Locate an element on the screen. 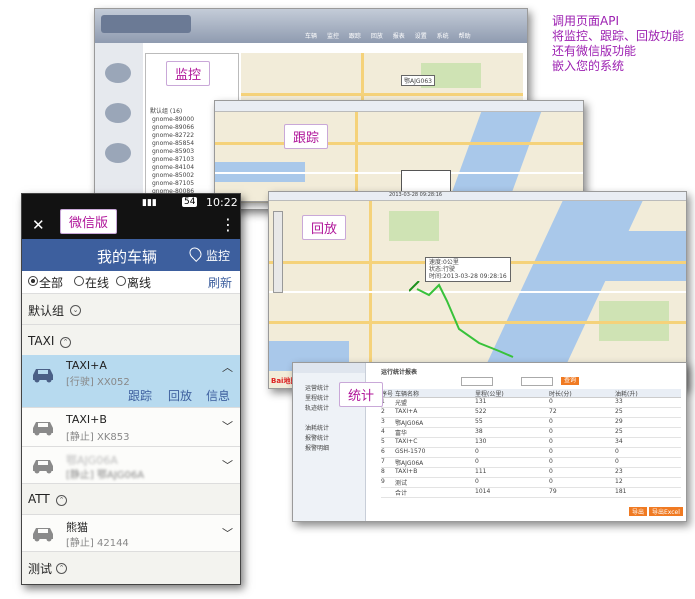 Image resolution: width=695 pixels, height=599 pixels. table-row: 9 测试 0 0 12 is located at coordinates (531, 483).